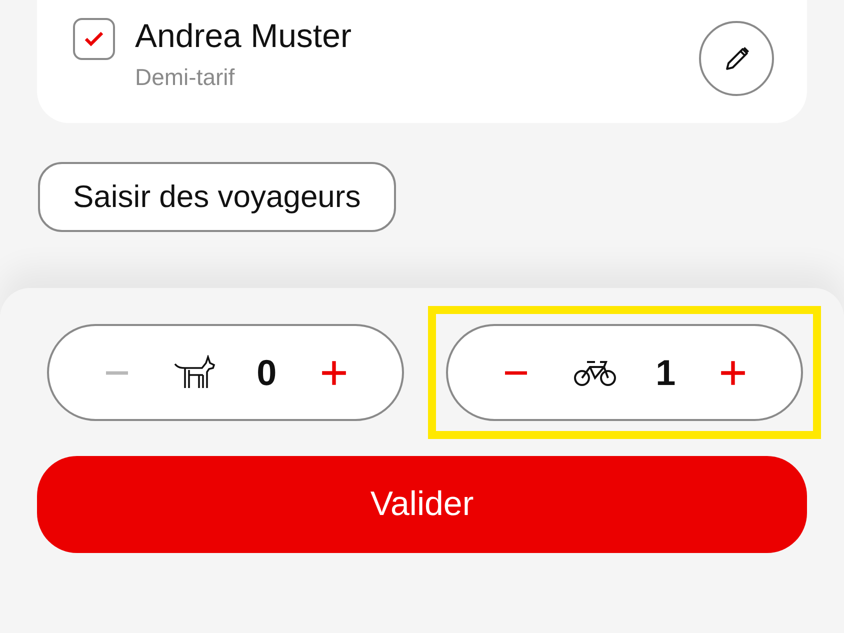 Image resolution: width=844 pixels, height=633 pixels. Describe the element at coordinates (243, 36) in the screenshot. I see `traveller-name: Andrea Muster` at that location.